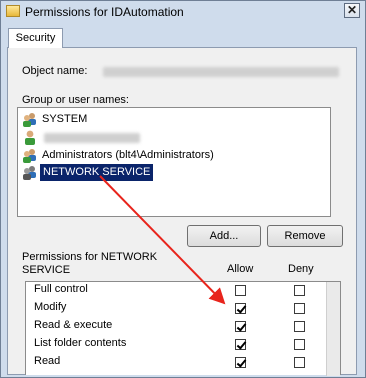 The height and width of the screenshot is (378, 366). Describe the element at coordinates (128, 155) in the screenshot. I see `list-item-label: Administrators (blt4\Administrators)` at that location.